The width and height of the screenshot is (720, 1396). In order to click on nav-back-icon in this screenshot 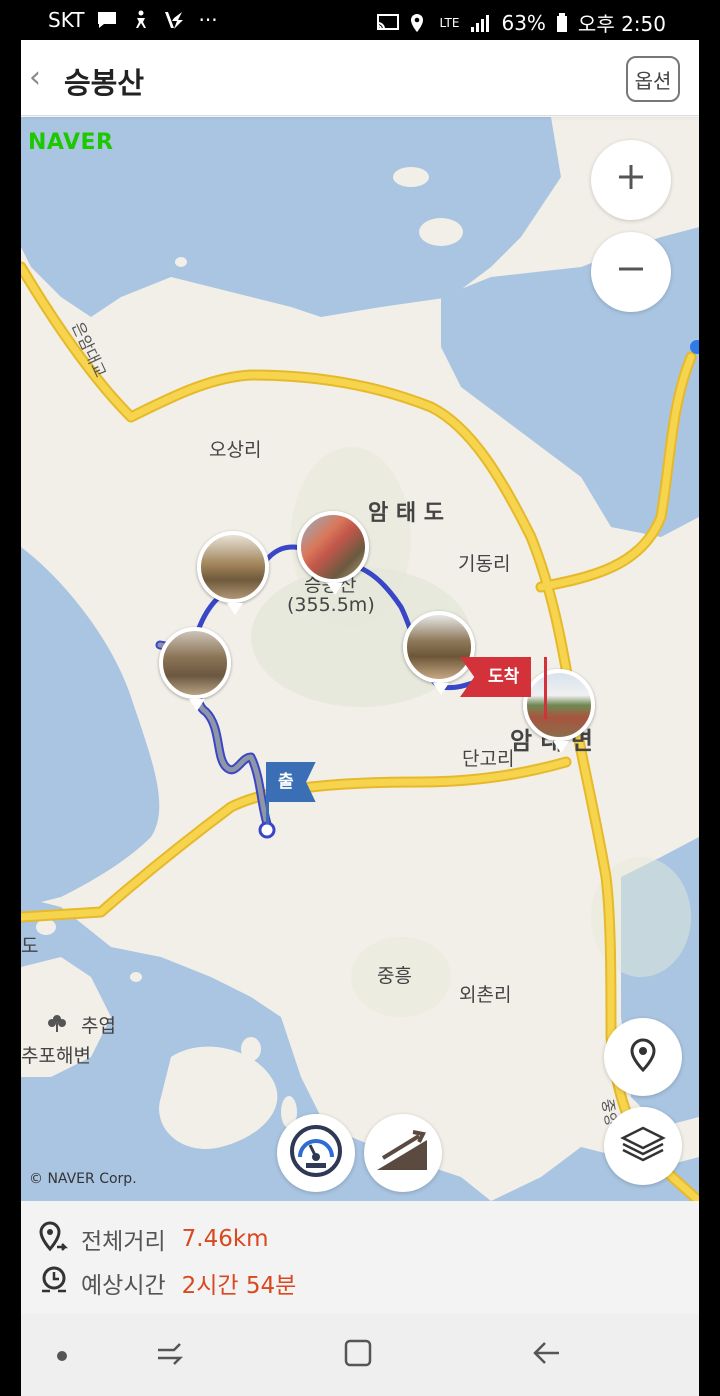, I will do `click(546, 1355)`.